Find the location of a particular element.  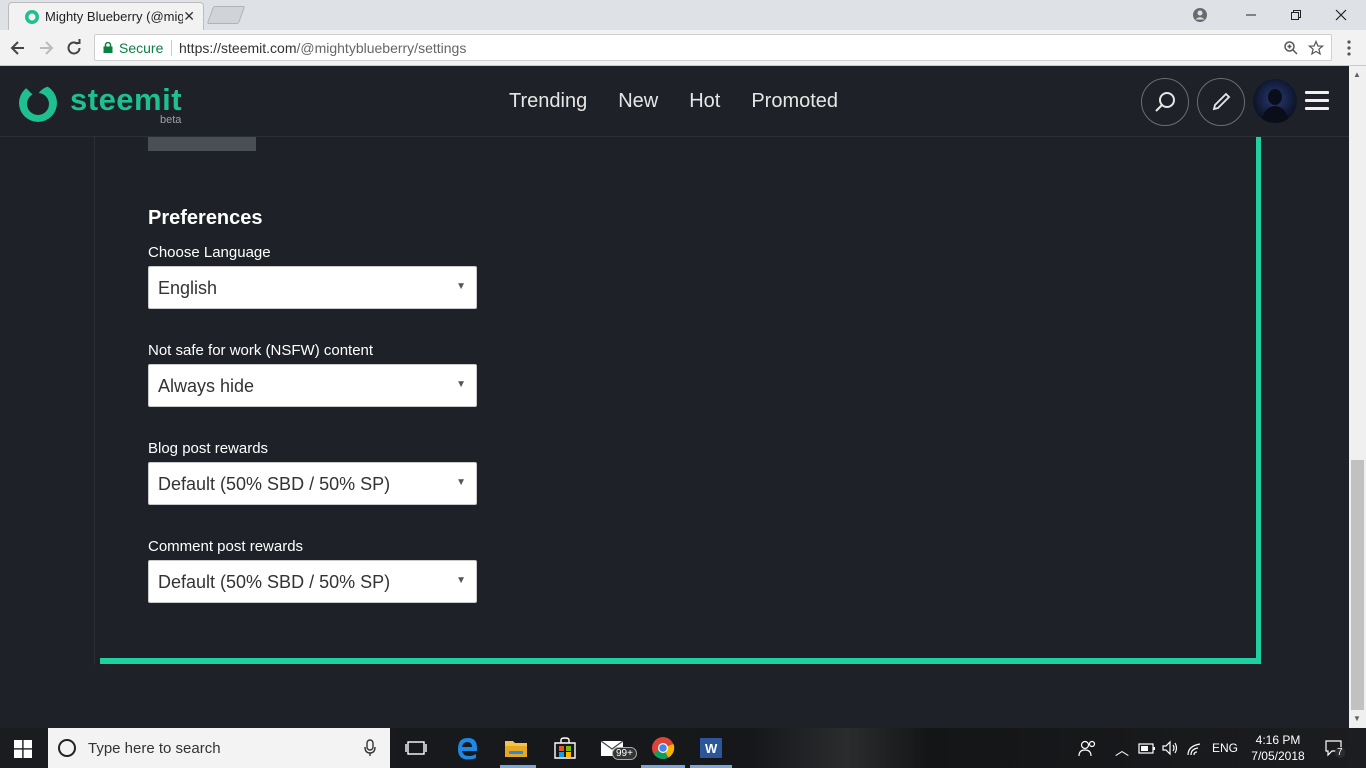

close-icon is located at coordinates (1341, 15).